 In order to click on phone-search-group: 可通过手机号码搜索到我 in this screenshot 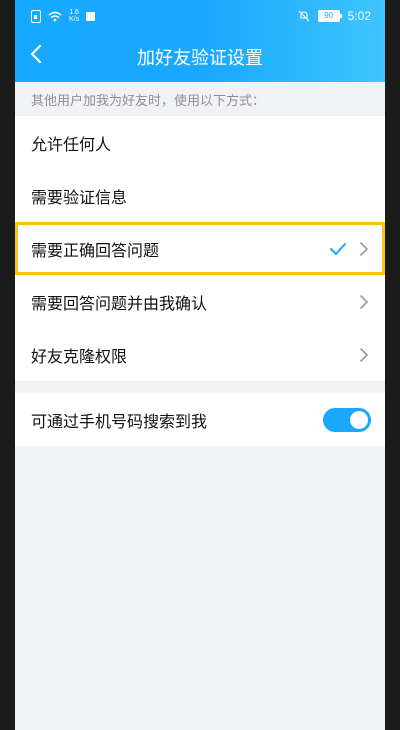, I will do `click(200, 419)`.